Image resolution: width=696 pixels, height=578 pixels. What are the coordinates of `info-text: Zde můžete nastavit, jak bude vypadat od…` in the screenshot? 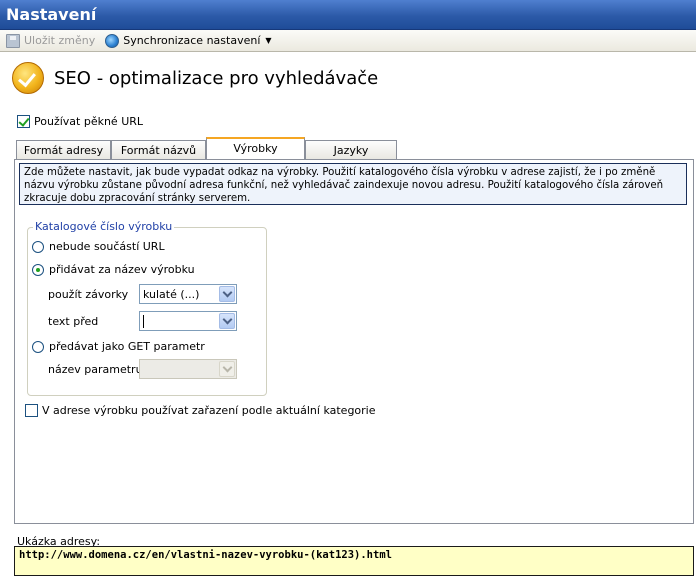 It's located at (353, 184).